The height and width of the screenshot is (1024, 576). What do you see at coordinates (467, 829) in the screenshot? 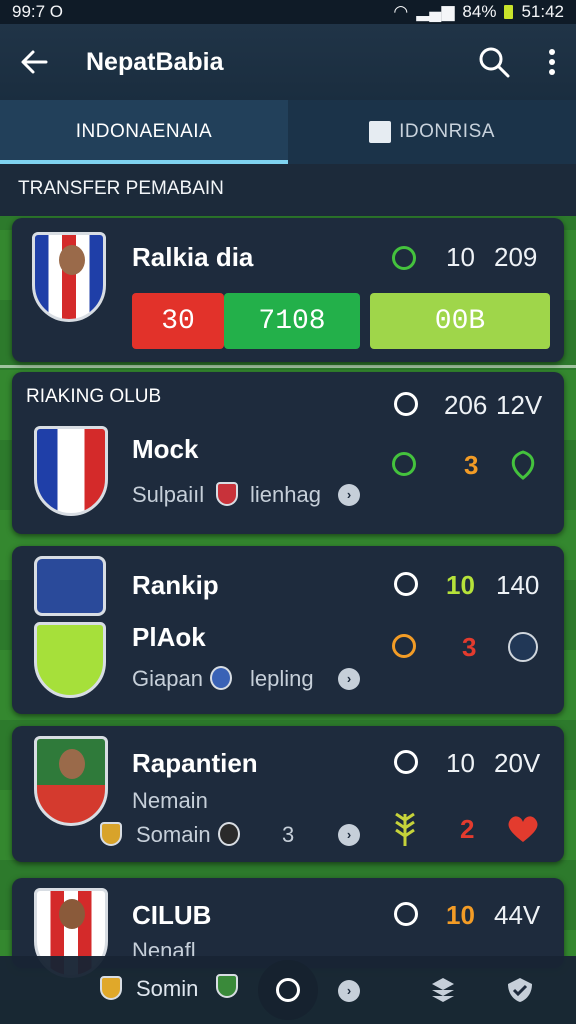
I see `player-num: 2` at bounding box center [467, 829].